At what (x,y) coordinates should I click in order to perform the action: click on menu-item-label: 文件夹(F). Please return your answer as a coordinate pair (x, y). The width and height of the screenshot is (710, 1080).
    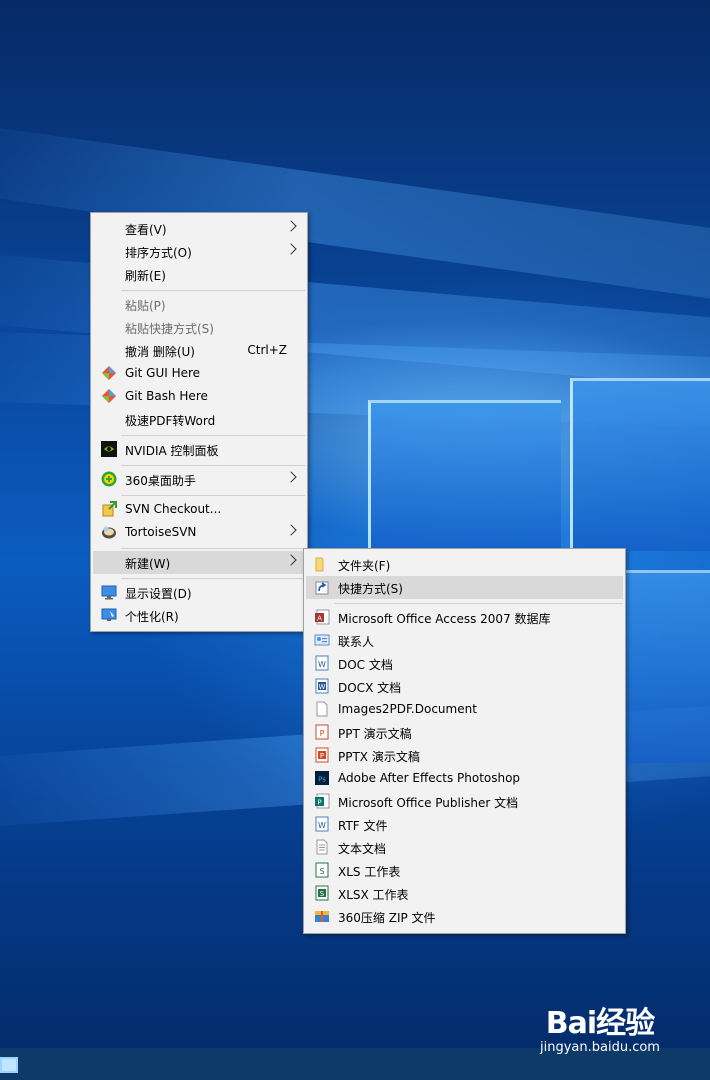
    Looking at the image, I should click on (364, 566).